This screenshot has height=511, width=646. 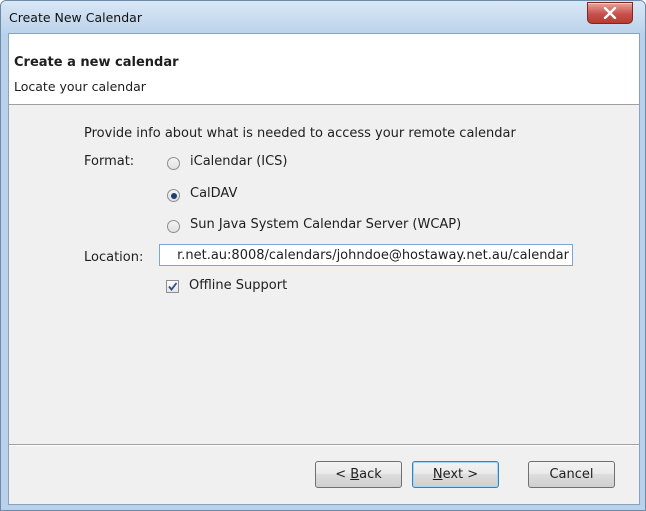 What do you see at coordinates (239, 161) in the screenshot?
I see `radio-label: iCalendar (ICS)` at bounding box center [239, 161].